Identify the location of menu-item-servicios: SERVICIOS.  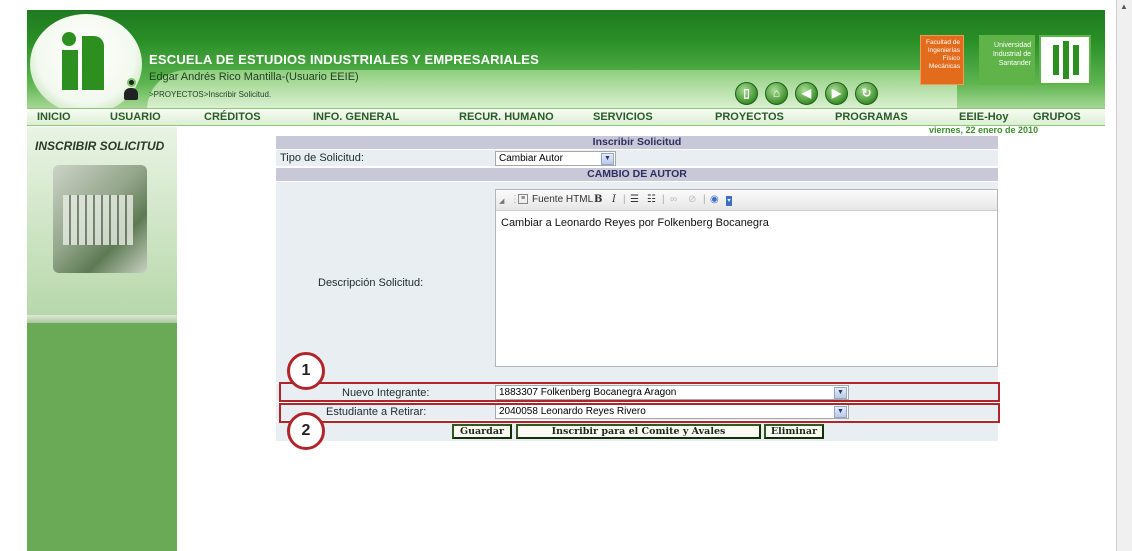
(623, 117).